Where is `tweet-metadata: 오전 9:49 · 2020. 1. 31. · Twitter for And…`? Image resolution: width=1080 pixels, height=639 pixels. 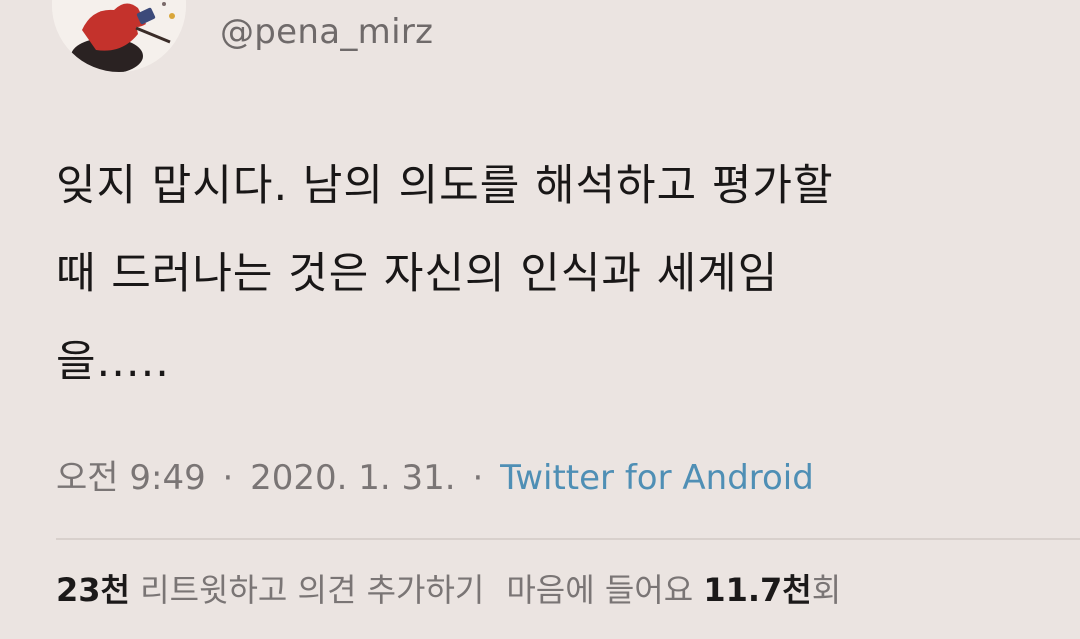 tweet-metadata: 오전 9:49 · 2020. 1. 31. · Twitter for And… is located at coordinates (435, 474).